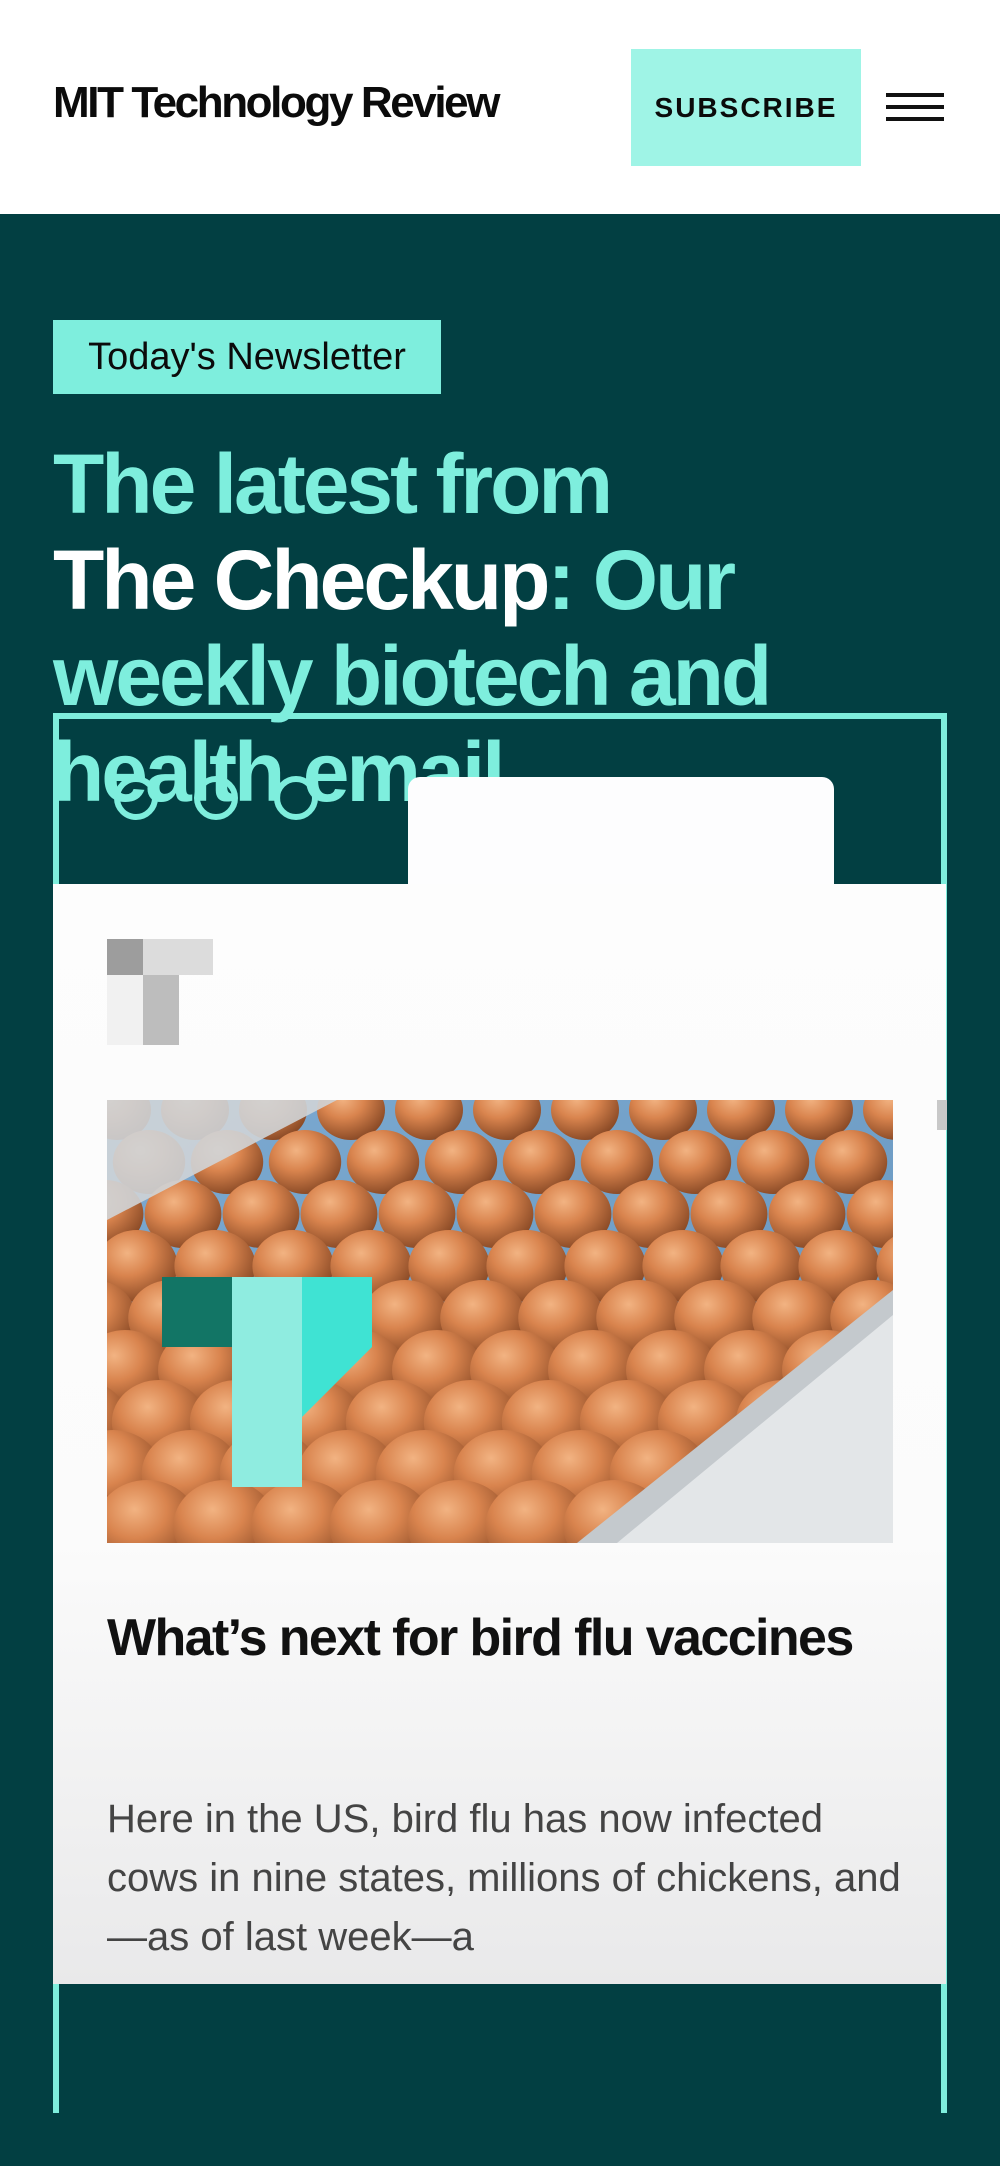 The height and width of the screenshot is (2166, 1000). Describe the element at coordinates (942, 1115) in the screenshot. I see `scroll-indicator` at that location.